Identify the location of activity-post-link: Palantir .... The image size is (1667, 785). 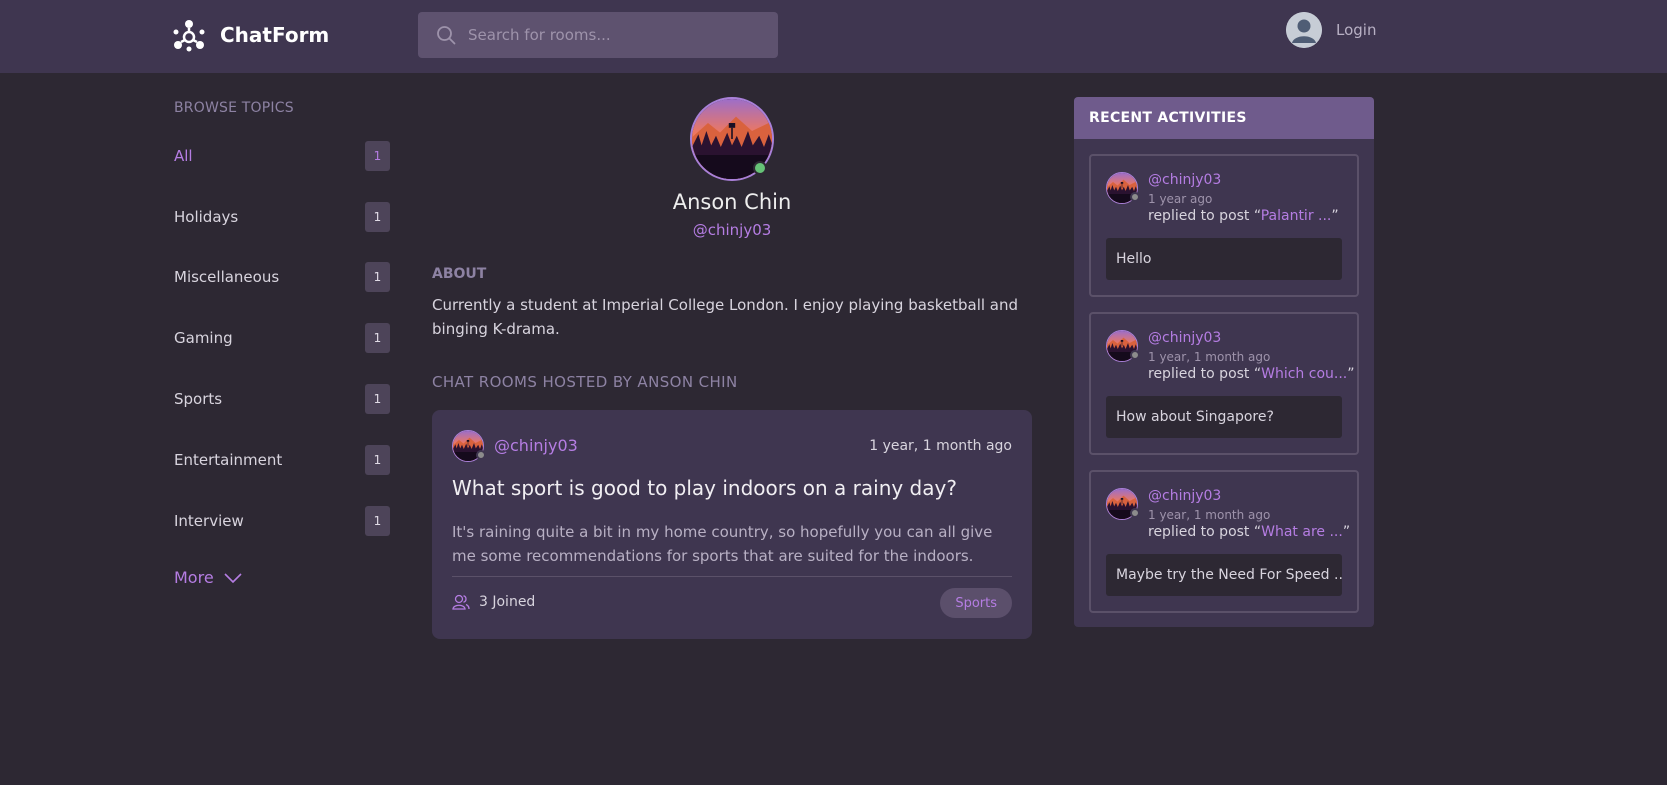
(1296, 216).